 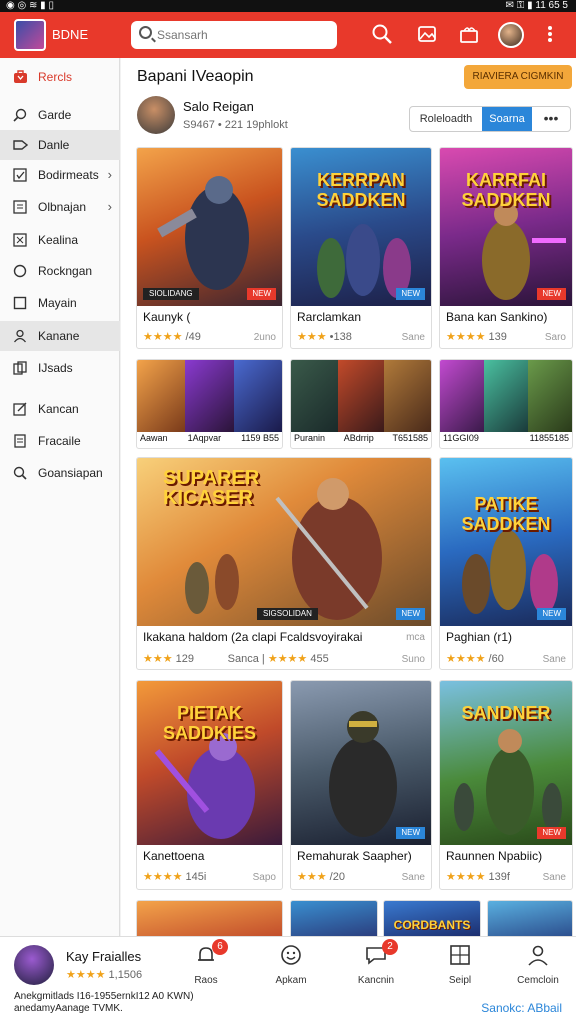 I want to click on rating-value: 139f, so click(x=499, y=877).